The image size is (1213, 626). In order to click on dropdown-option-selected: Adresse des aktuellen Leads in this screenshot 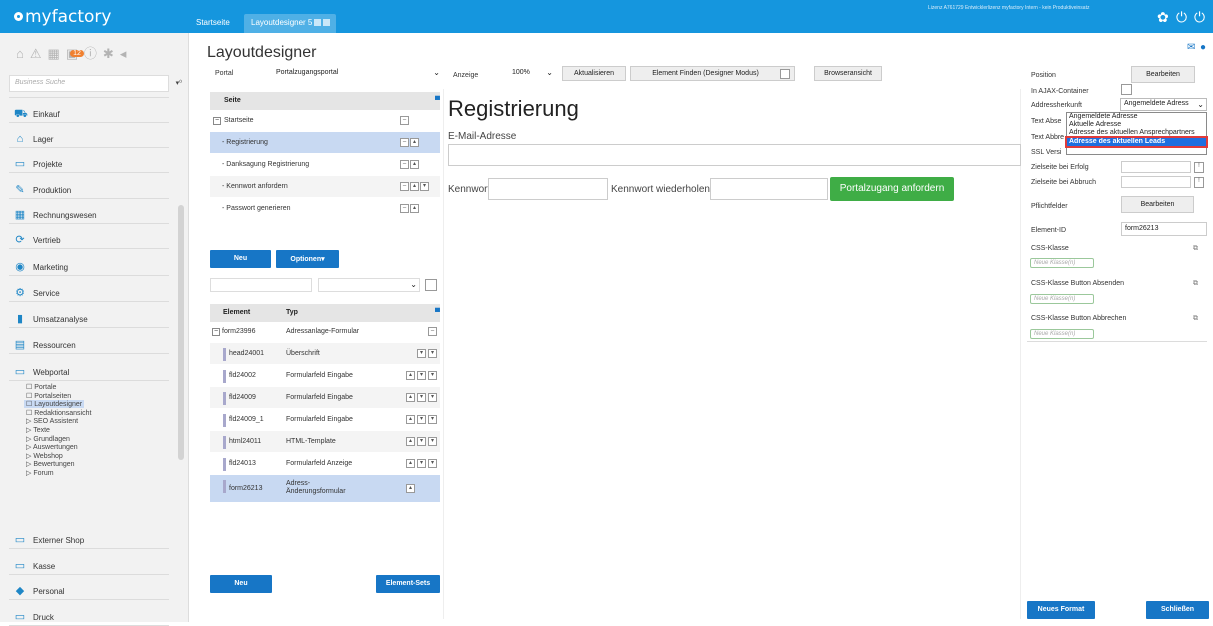, I will do `click(1136, 142)`.